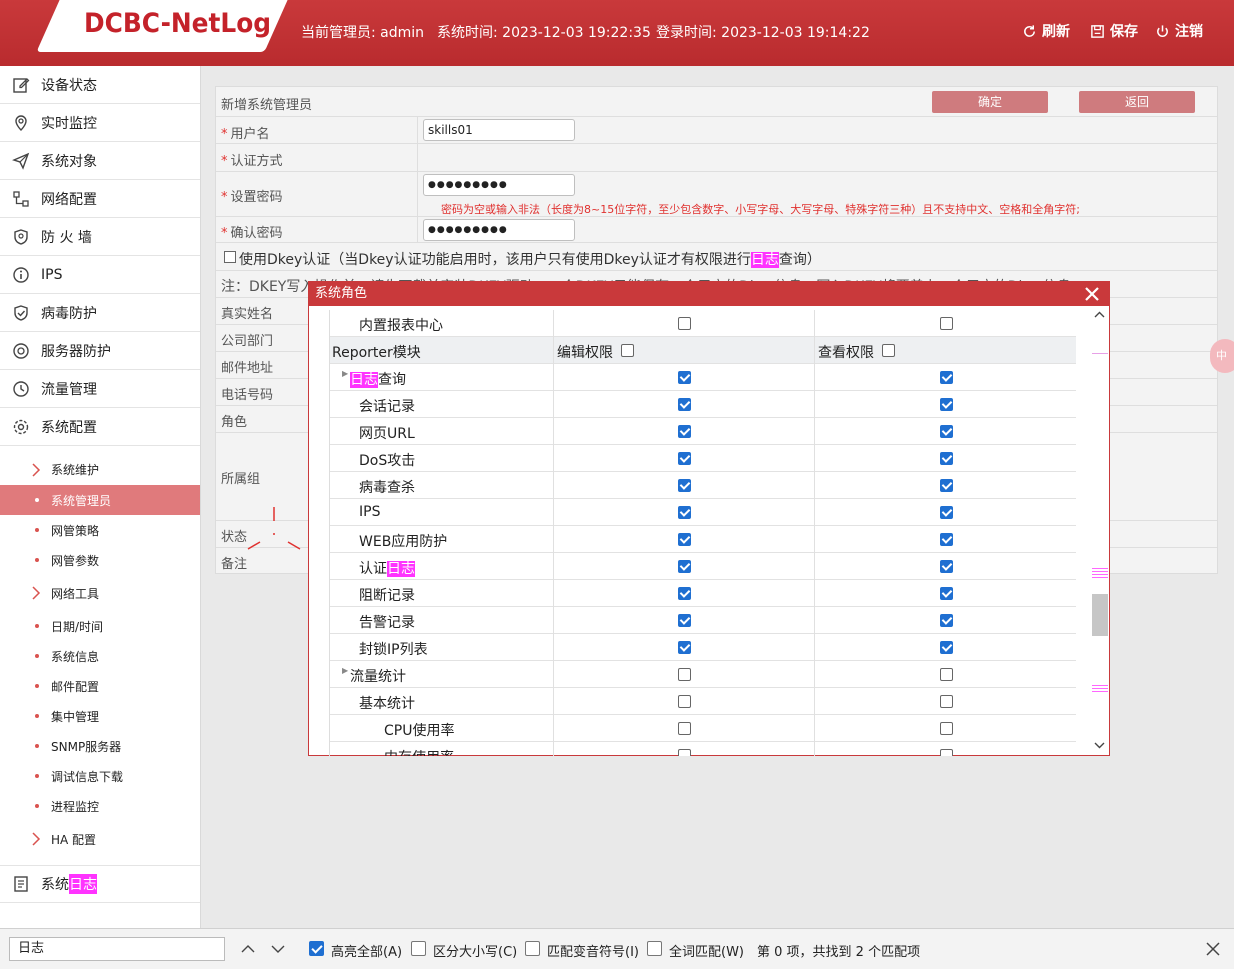 Image resolution: width=1234 pixels, height=969 pixels. Describe the element at coordinates (100, 500) in the screenshot. I see `sidebar-subitem-1: 系统管理员` at that location.